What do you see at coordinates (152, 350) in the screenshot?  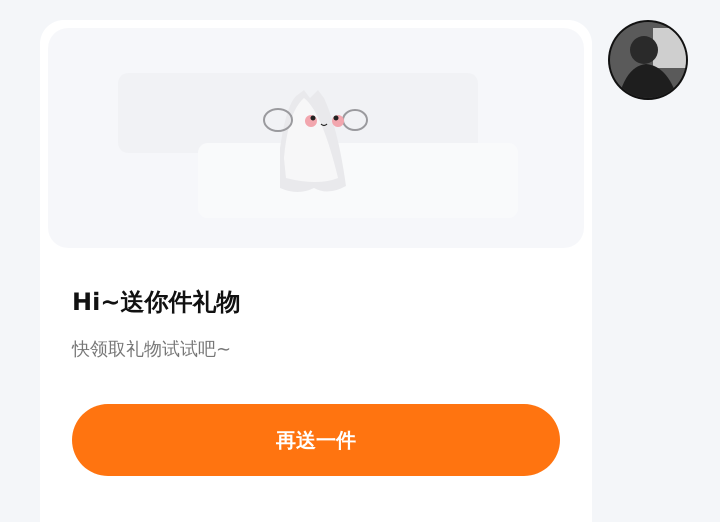 I see `card-subtitle: 快领取礼物试试吧~` at bounding box center [152, 350].